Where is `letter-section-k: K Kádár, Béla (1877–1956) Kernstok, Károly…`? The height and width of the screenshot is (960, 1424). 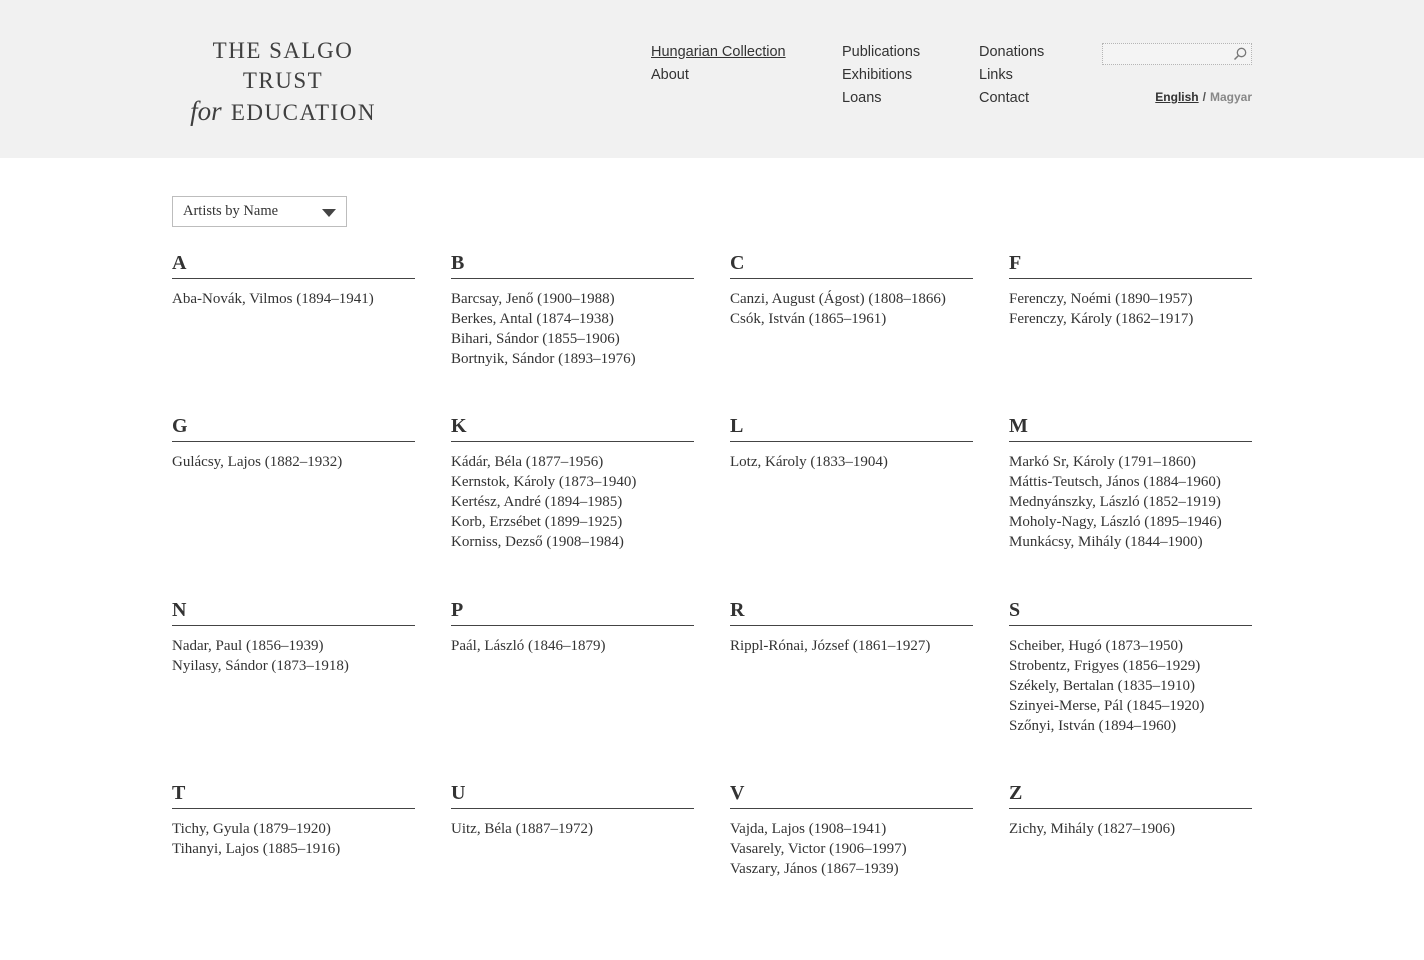 letter-section-k: K Kádár, Béla (1877–1956) Kernstok, Károly… is located at coordinates (572, 484).